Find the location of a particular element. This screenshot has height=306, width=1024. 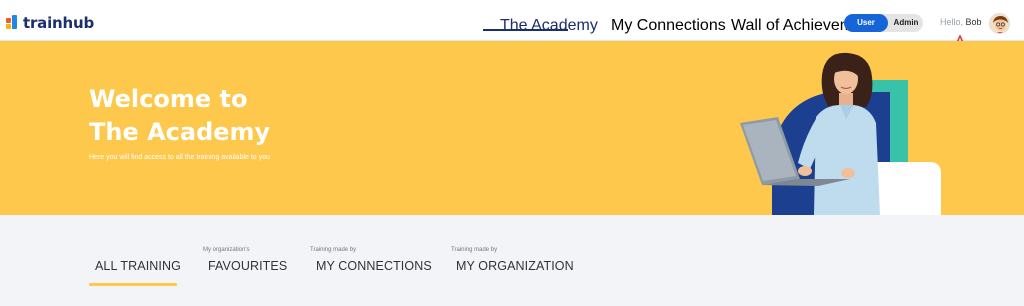

toggle-admin-option: Admin is located at coordinates (906, 23).